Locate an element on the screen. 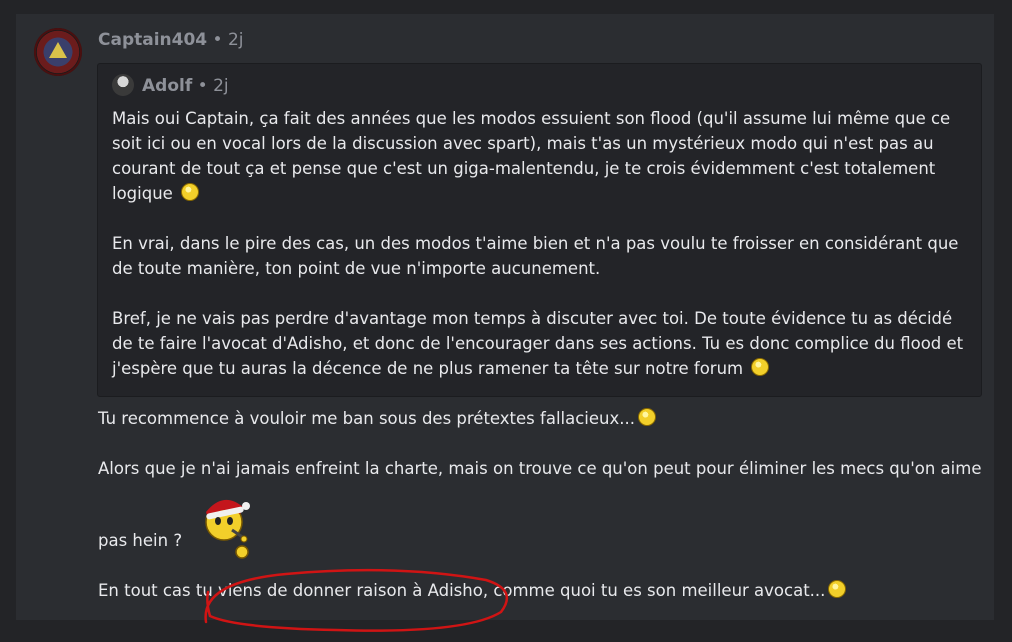  quote-header: Adolf • 2j is located at coordinates (170, 86).